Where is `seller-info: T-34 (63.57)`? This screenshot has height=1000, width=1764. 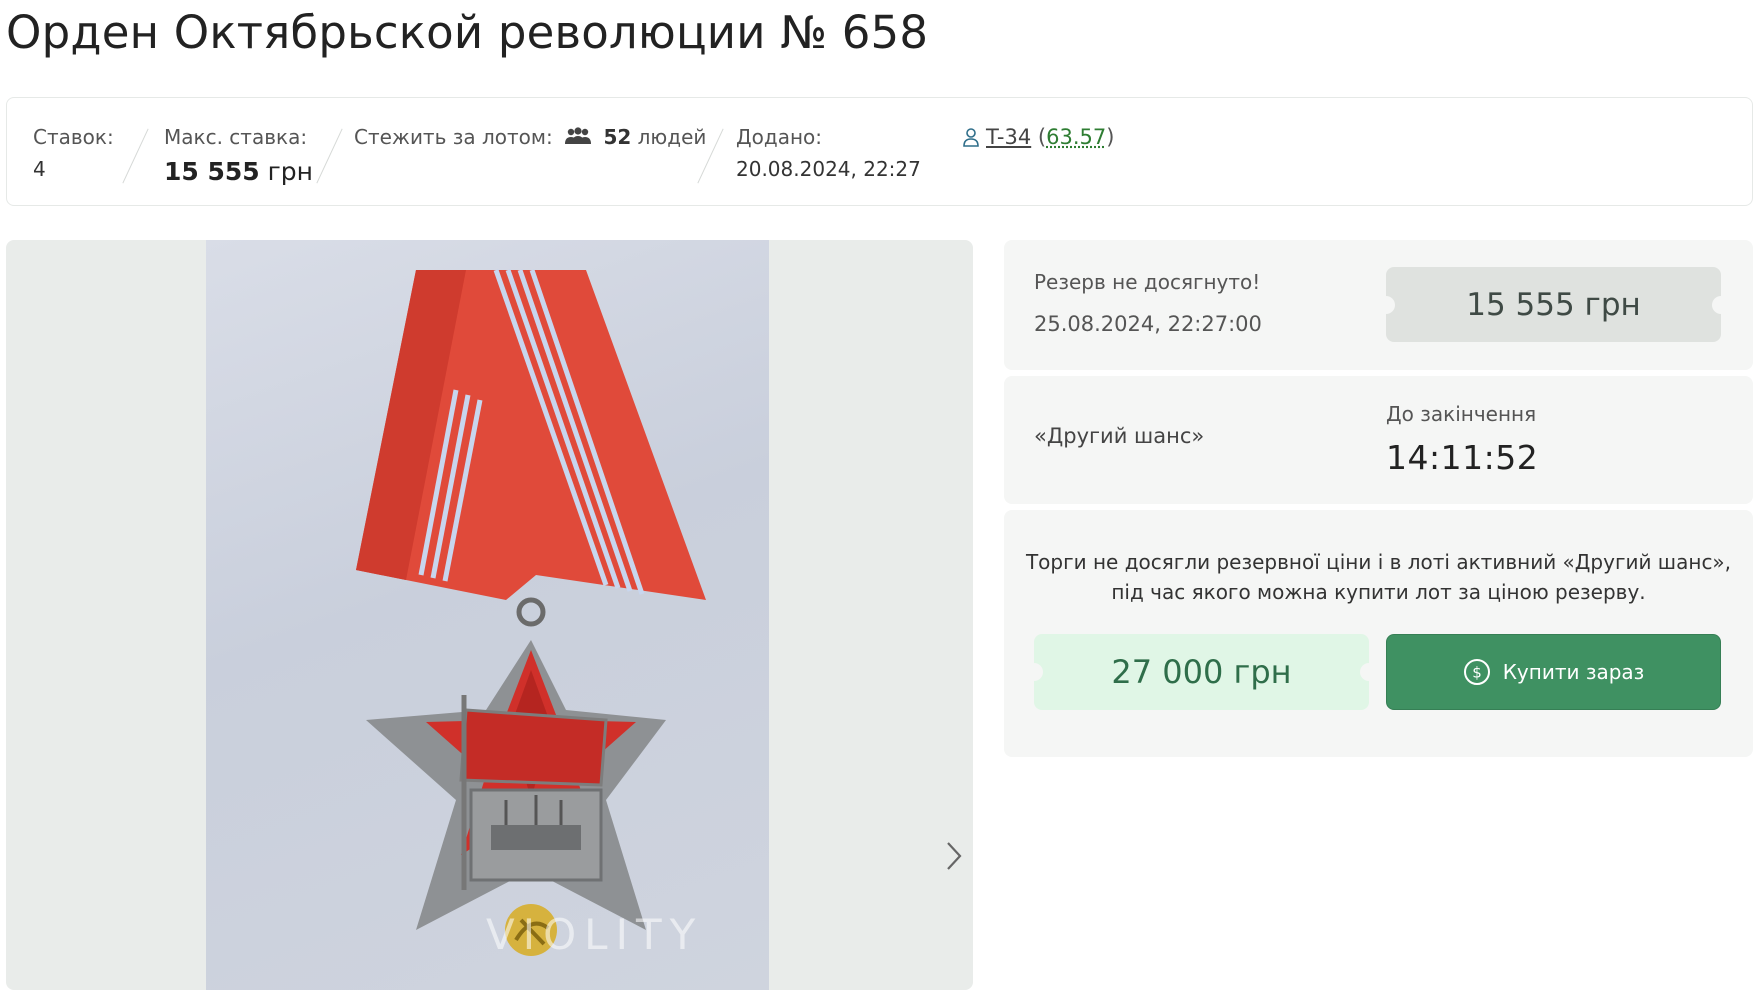 seller-info: T-34 (63.57) is located at coordinates (1038, 137).